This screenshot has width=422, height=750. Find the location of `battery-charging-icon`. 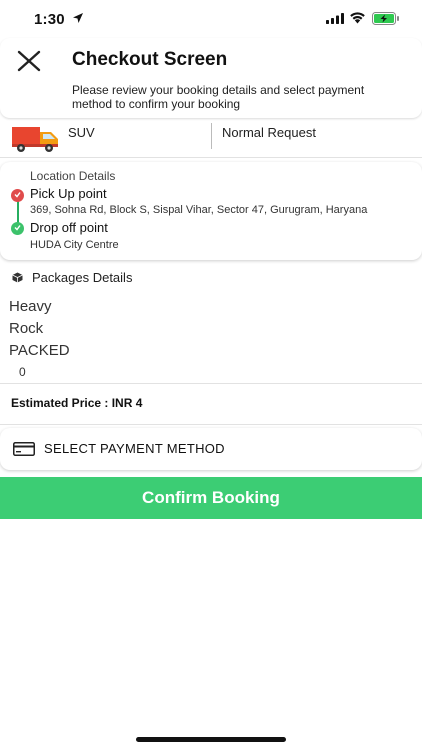

battery-charging-icon is located at coordinates (385, 18).